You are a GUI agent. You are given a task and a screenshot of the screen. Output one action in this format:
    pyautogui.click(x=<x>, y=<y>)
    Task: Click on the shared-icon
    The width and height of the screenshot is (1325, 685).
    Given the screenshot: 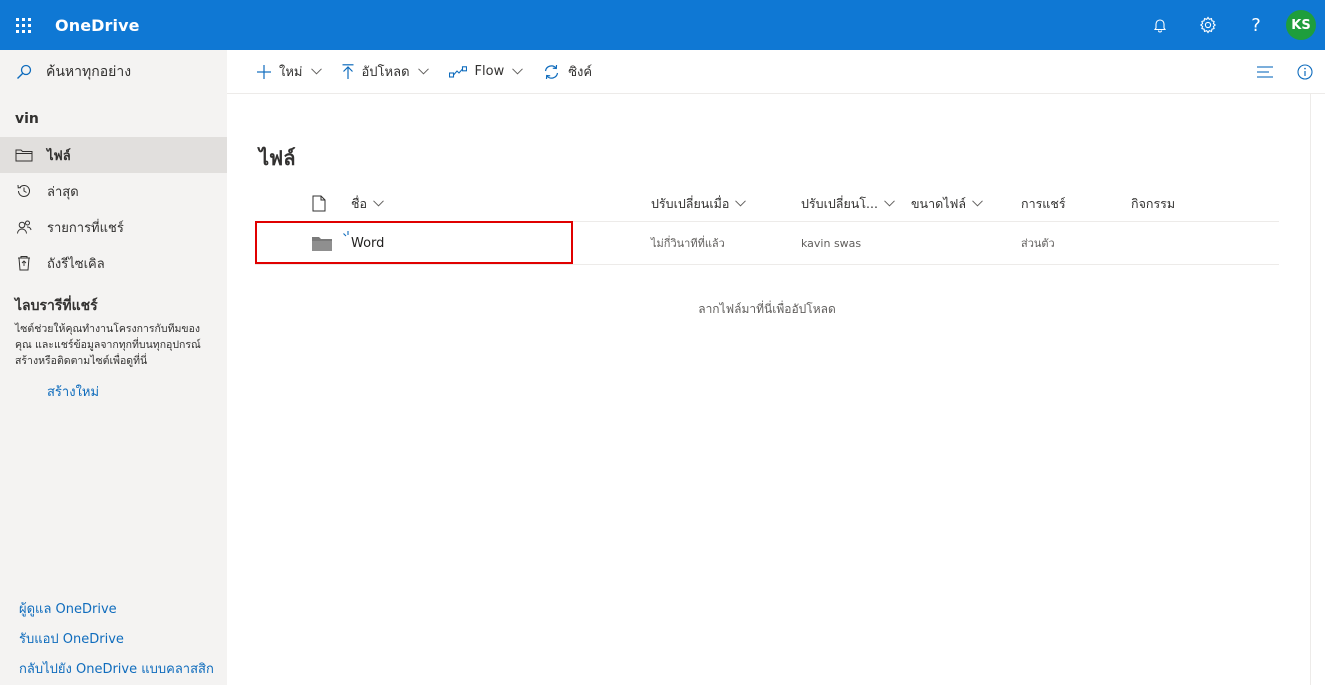 What is the action you would take?
    pyautogui.click(x=24, y=227)
    